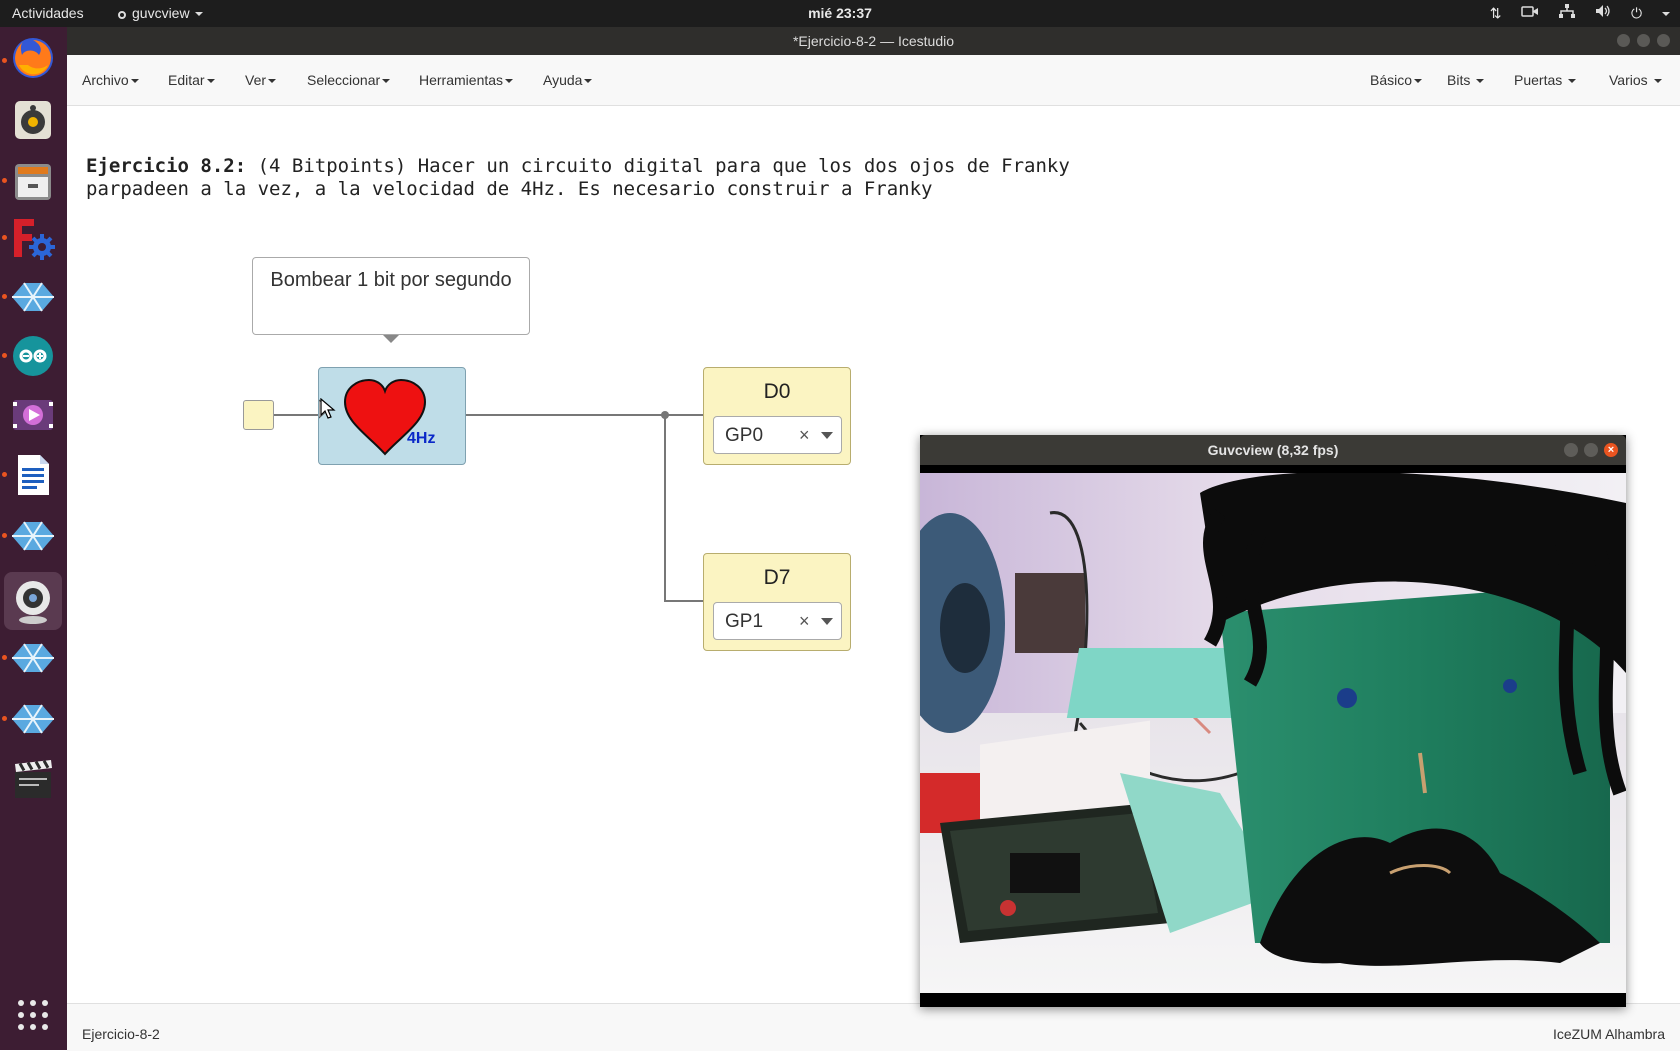 Image resolution: width=1680 pixels, height=1051 pixels. What do you see at coordinates (110, 80) in the screenshot?
I see `menu-archivo: Archivo` at bounding box center [110, 80].